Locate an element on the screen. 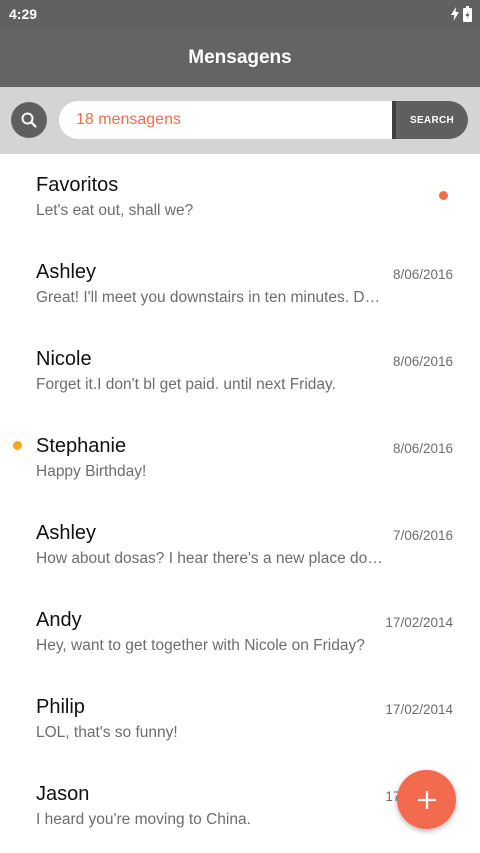 The image size is (480, 853). page-title: Mensagens is located at coordinates (240, 57).